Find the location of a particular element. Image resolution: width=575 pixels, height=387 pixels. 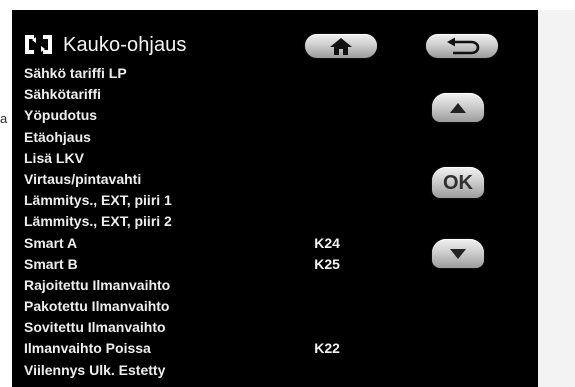

menu-item-sahkotariffi: Sähkötariffi is located at coordinates (189, 94).